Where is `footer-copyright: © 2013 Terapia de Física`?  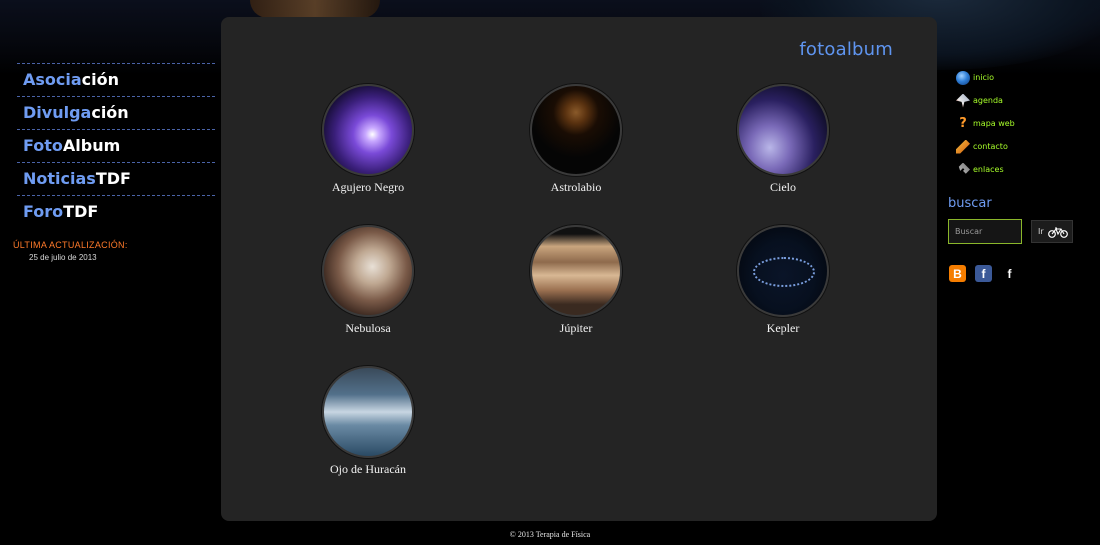 footer-copyright: © 2013 Terapia de Física is located at coordinates (550, 534).